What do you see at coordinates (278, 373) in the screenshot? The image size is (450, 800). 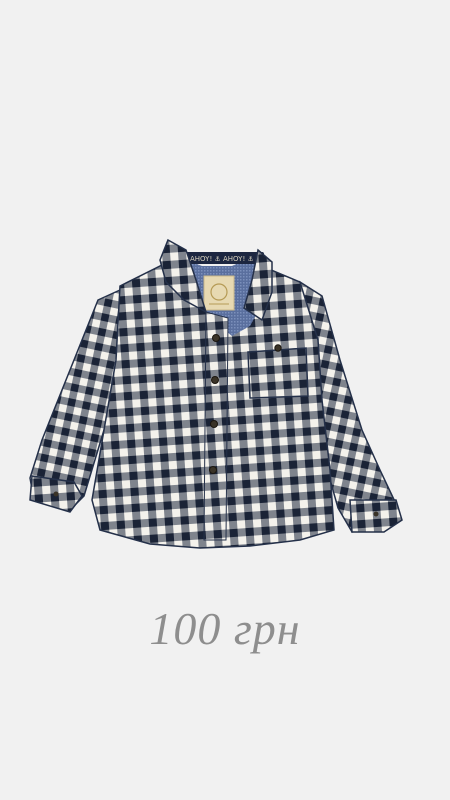 I see `chest-pocket` at bounding box center [278, 373].